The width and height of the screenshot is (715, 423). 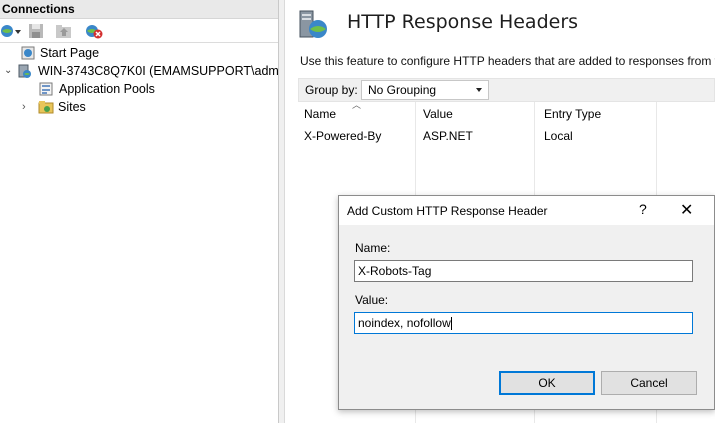 What do you see at coordinates (686, 210) in the screenshot?
I see `close-icon: ✕` at bounding box center [686, 210].